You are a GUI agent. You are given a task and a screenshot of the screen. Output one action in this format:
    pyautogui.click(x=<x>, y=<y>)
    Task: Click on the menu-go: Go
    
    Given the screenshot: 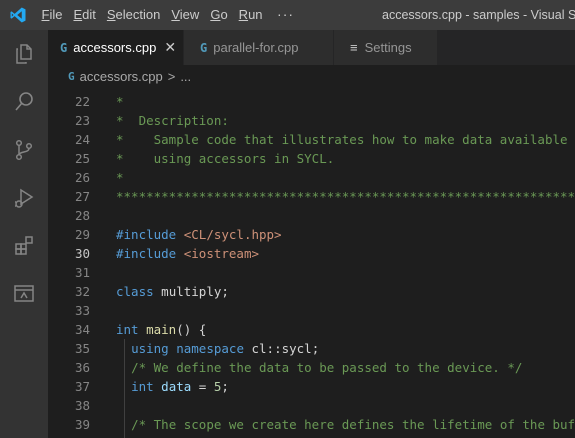 What is the action you would take?
    pyautogui.click(x=219, y=15)
    